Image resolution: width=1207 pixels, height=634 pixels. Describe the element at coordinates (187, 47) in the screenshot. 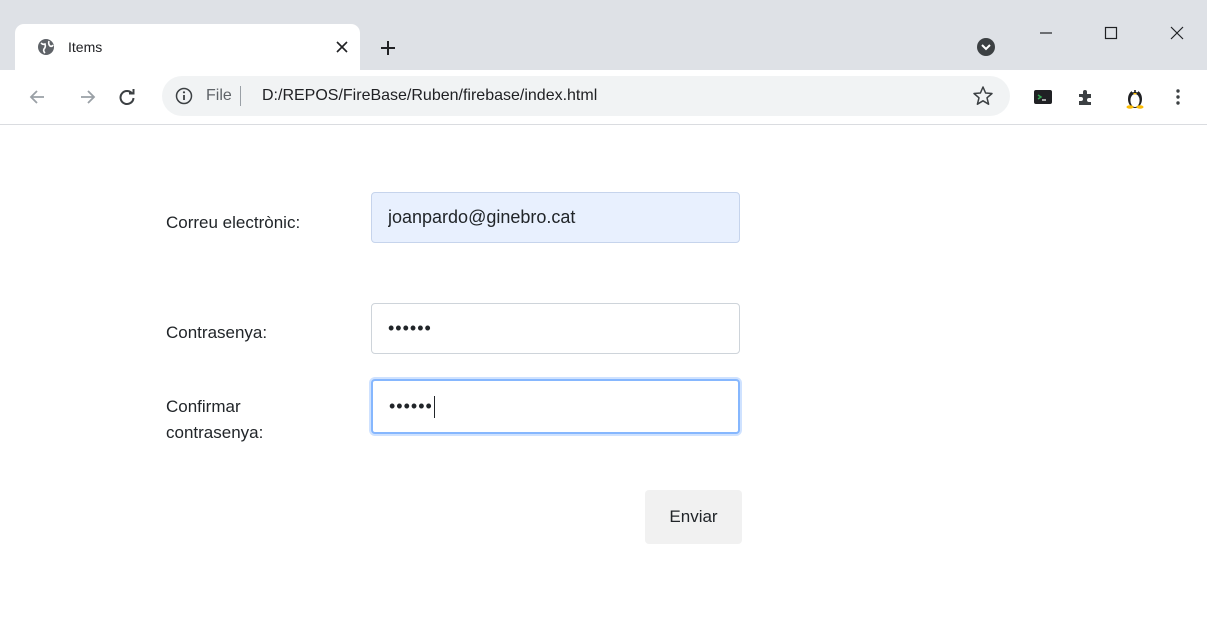

I see `tab-items: Items` at that location.